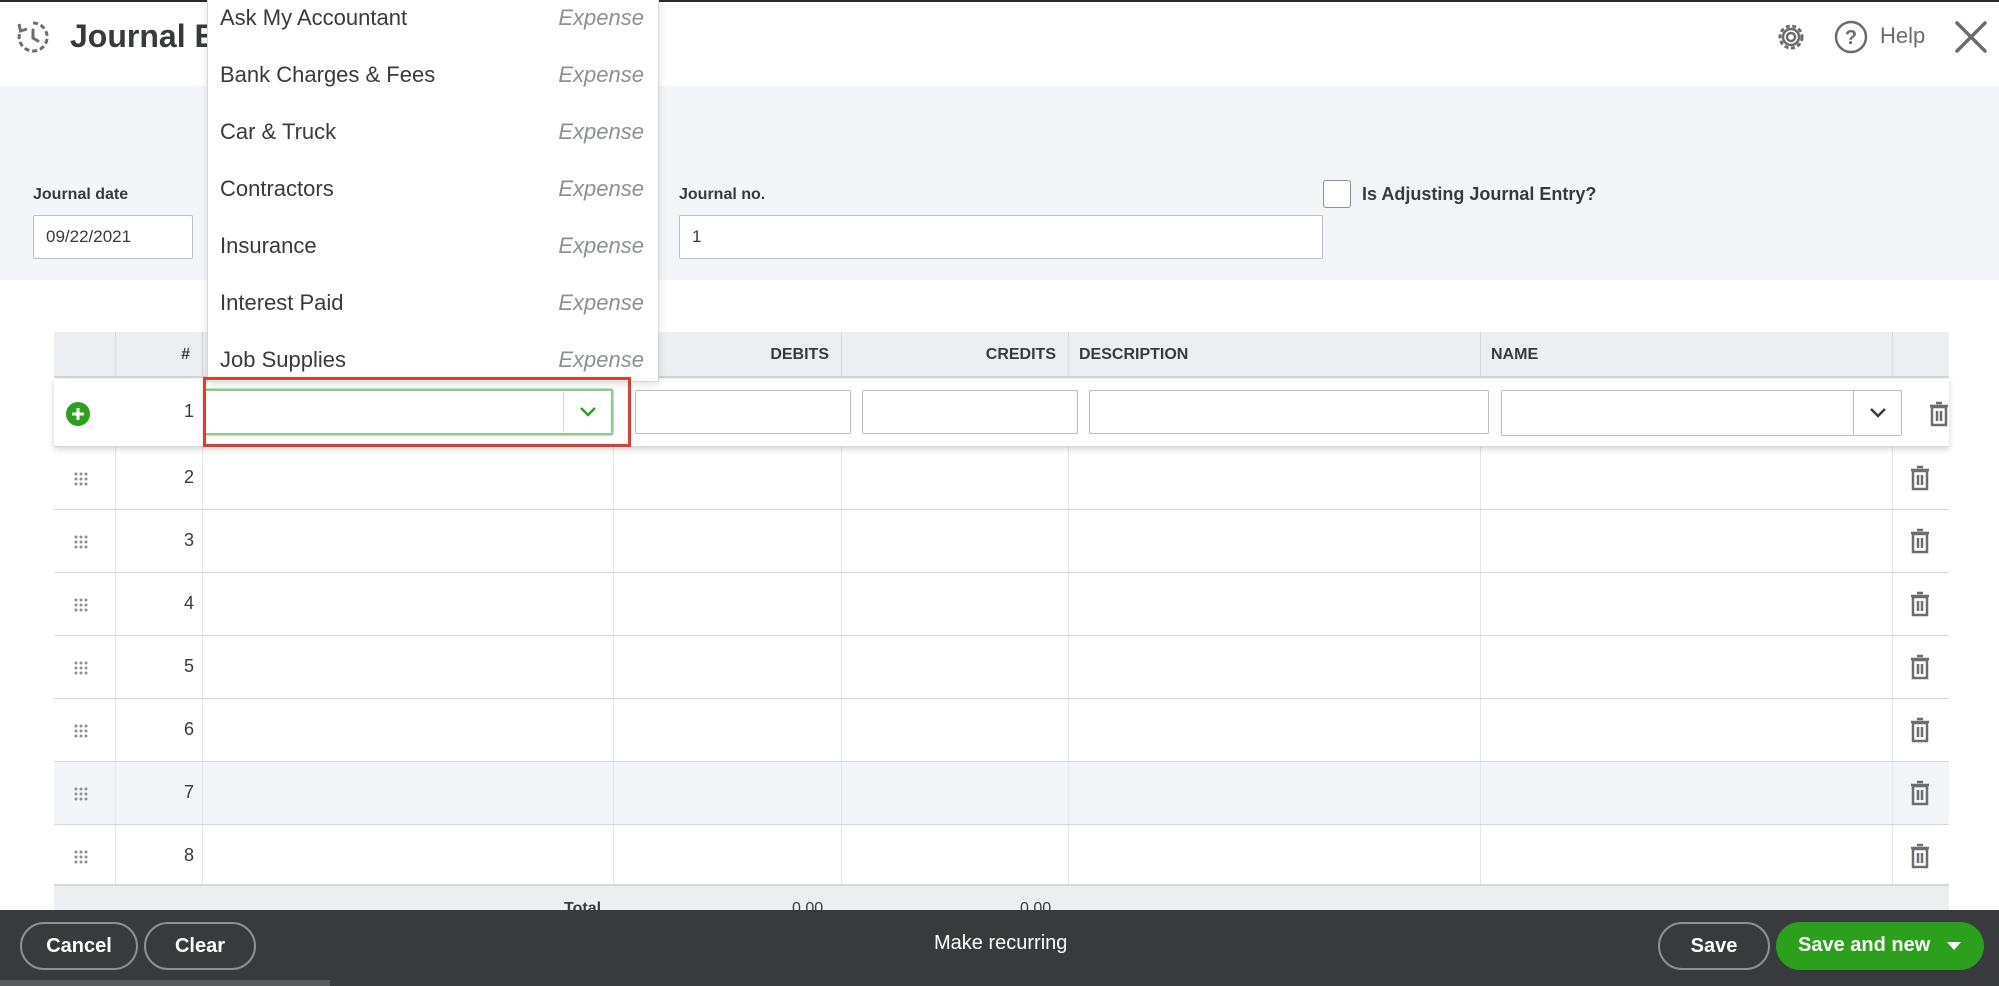  Describe the element at coordinates (81, 194) in the screenshot. I see `journal-date-label: Journal date` at that location.